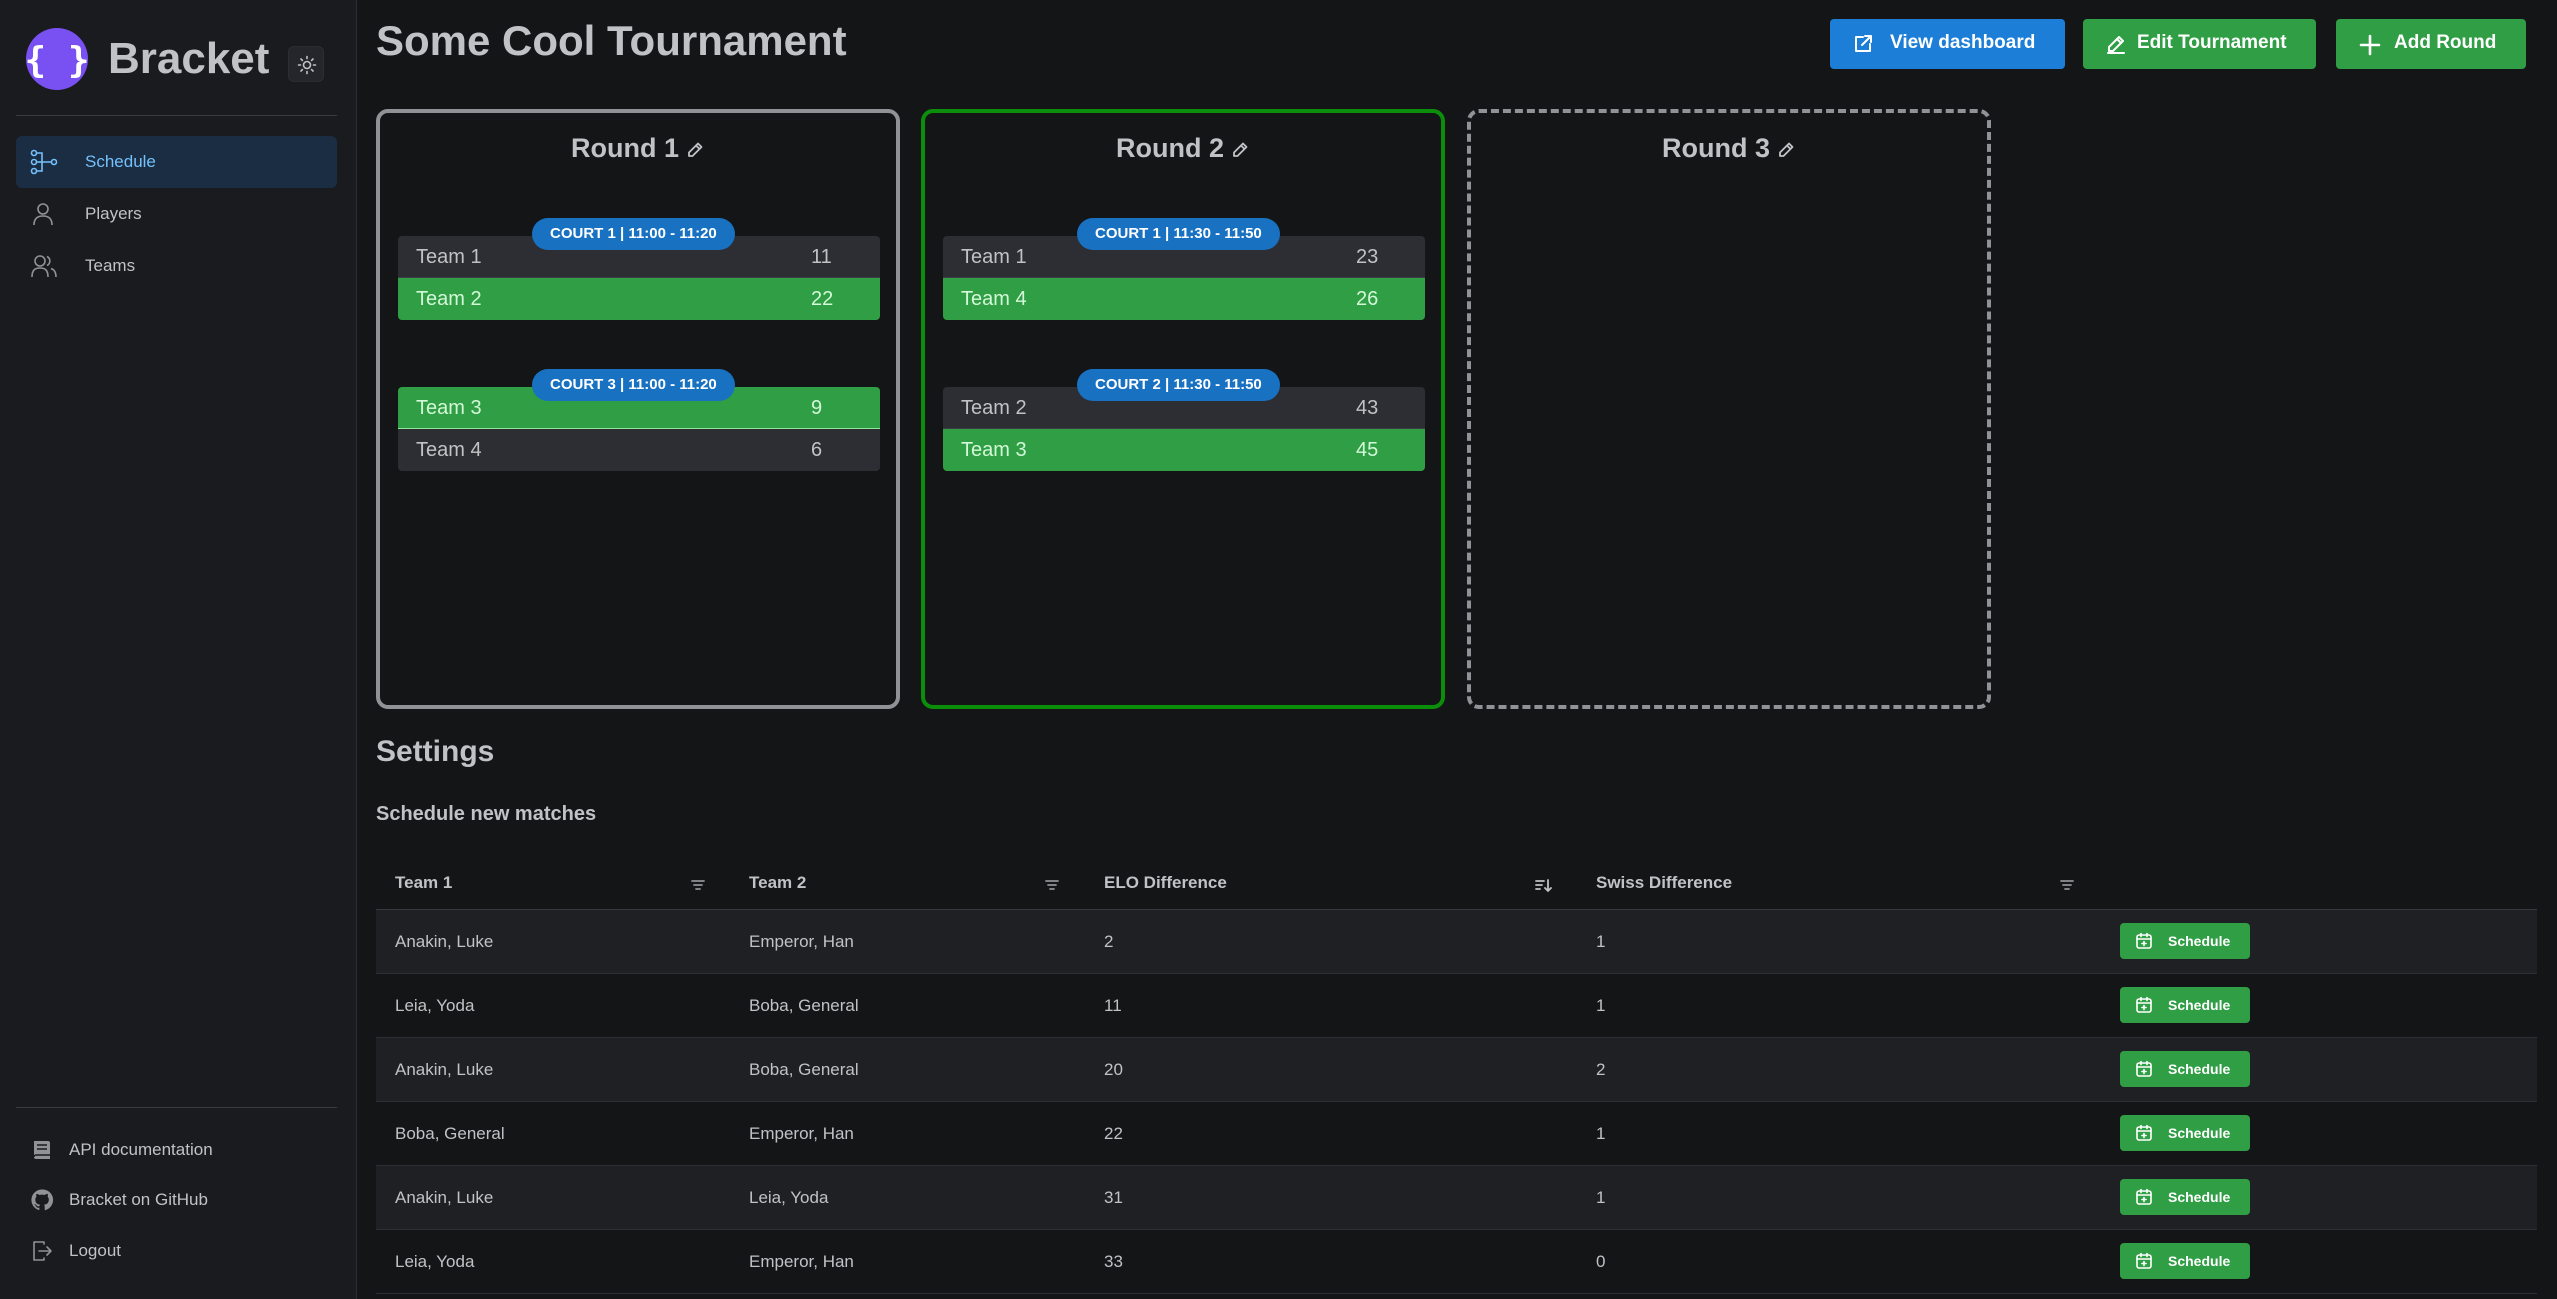 The height and width of the screenshot is (1299, 2557). I want to click on edit-tournament-button: Edit Tournament, so click(2199, 44).